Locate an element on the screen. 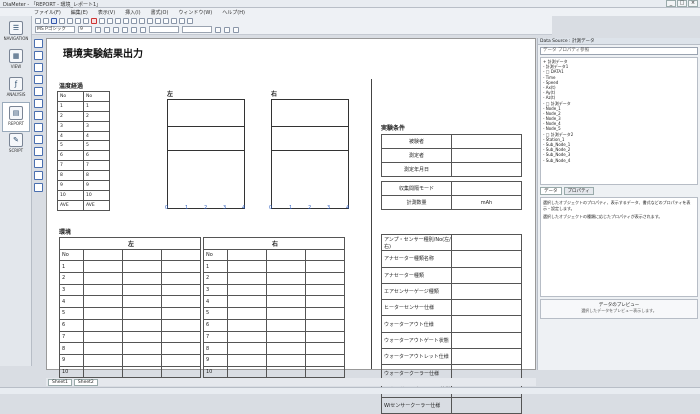  image-tool-icon is located at coordinates (38, 139).